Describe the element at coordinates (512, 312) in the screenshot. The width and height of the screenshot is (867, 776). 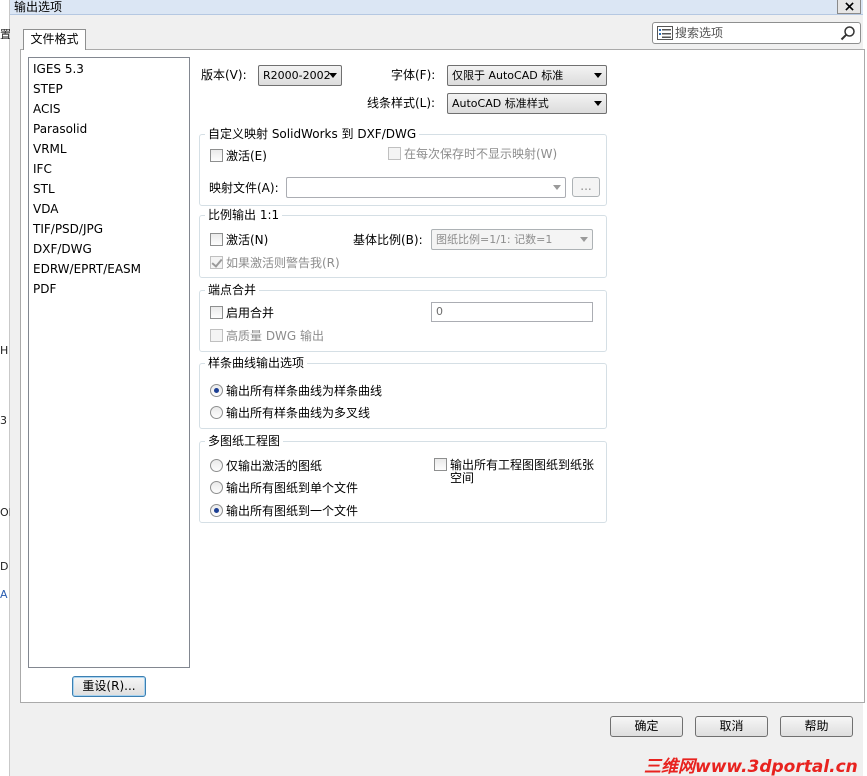
I see `merge-tolerance-input: 0` at that location.